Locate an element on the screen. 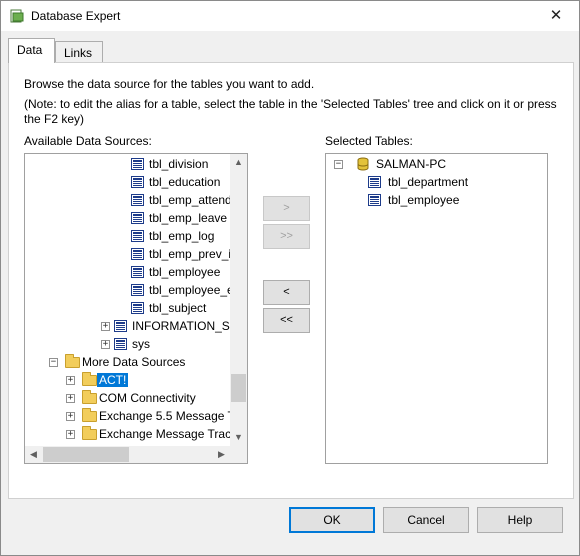 The image size is (580, 556). vertical-scrollbar: ▲ ▼ is located at coordinates (238, 300).